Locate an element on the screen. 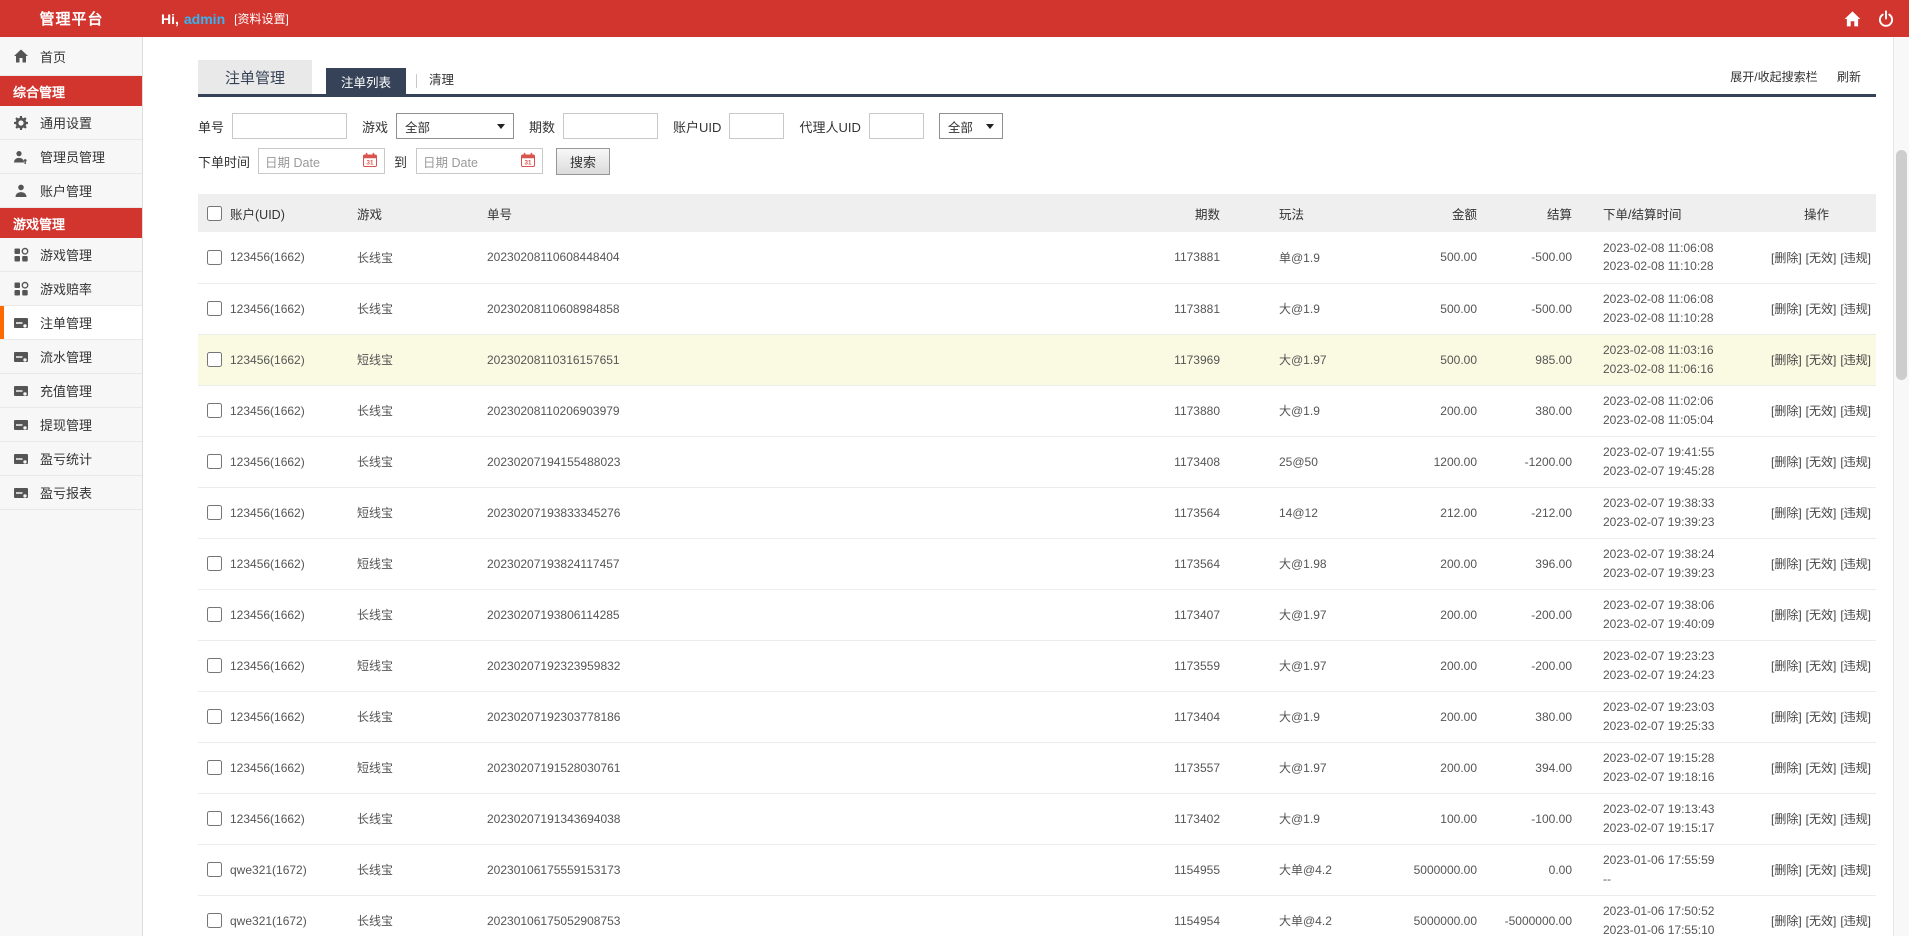  end-date-input: 日期 Date 31 is located at coordinates (480, 161).